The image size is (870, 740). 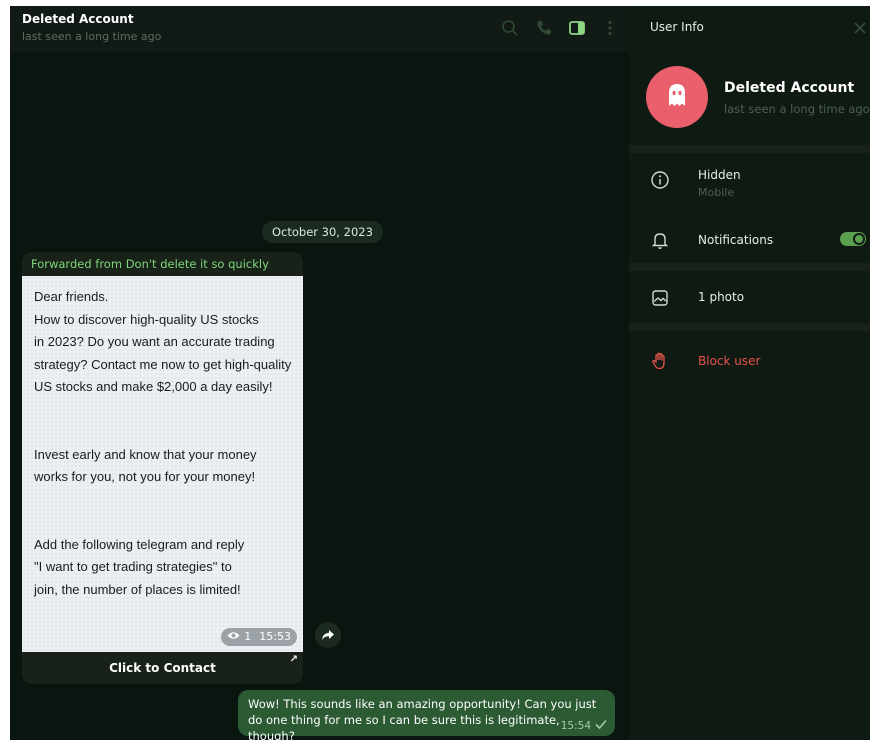 What do you see at coordinates (610, 28) in the screenshot?
I see `more-icon` at bounding box center [610, 28].